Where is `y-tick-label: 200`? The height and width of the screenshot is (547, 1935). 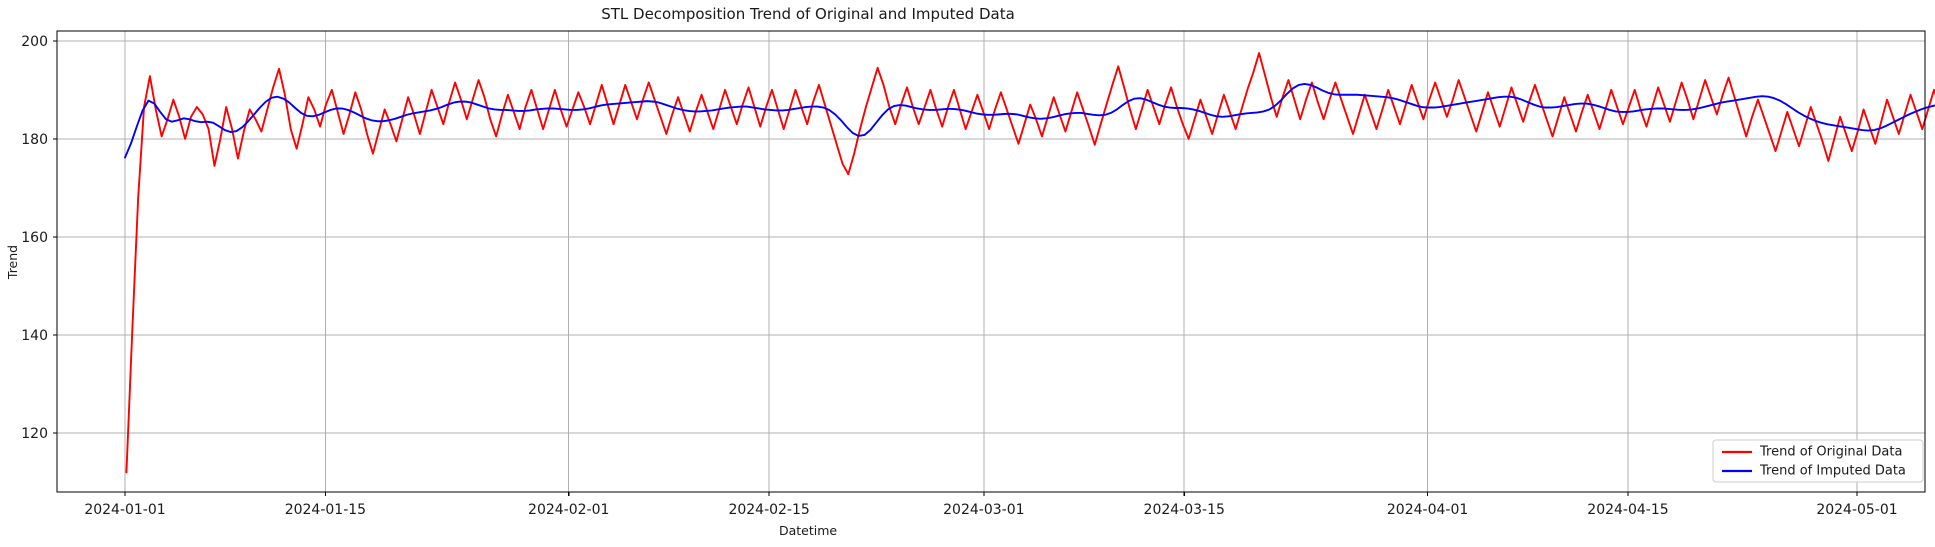
y-tick-label: 200 is located at coordinates (34, 42).